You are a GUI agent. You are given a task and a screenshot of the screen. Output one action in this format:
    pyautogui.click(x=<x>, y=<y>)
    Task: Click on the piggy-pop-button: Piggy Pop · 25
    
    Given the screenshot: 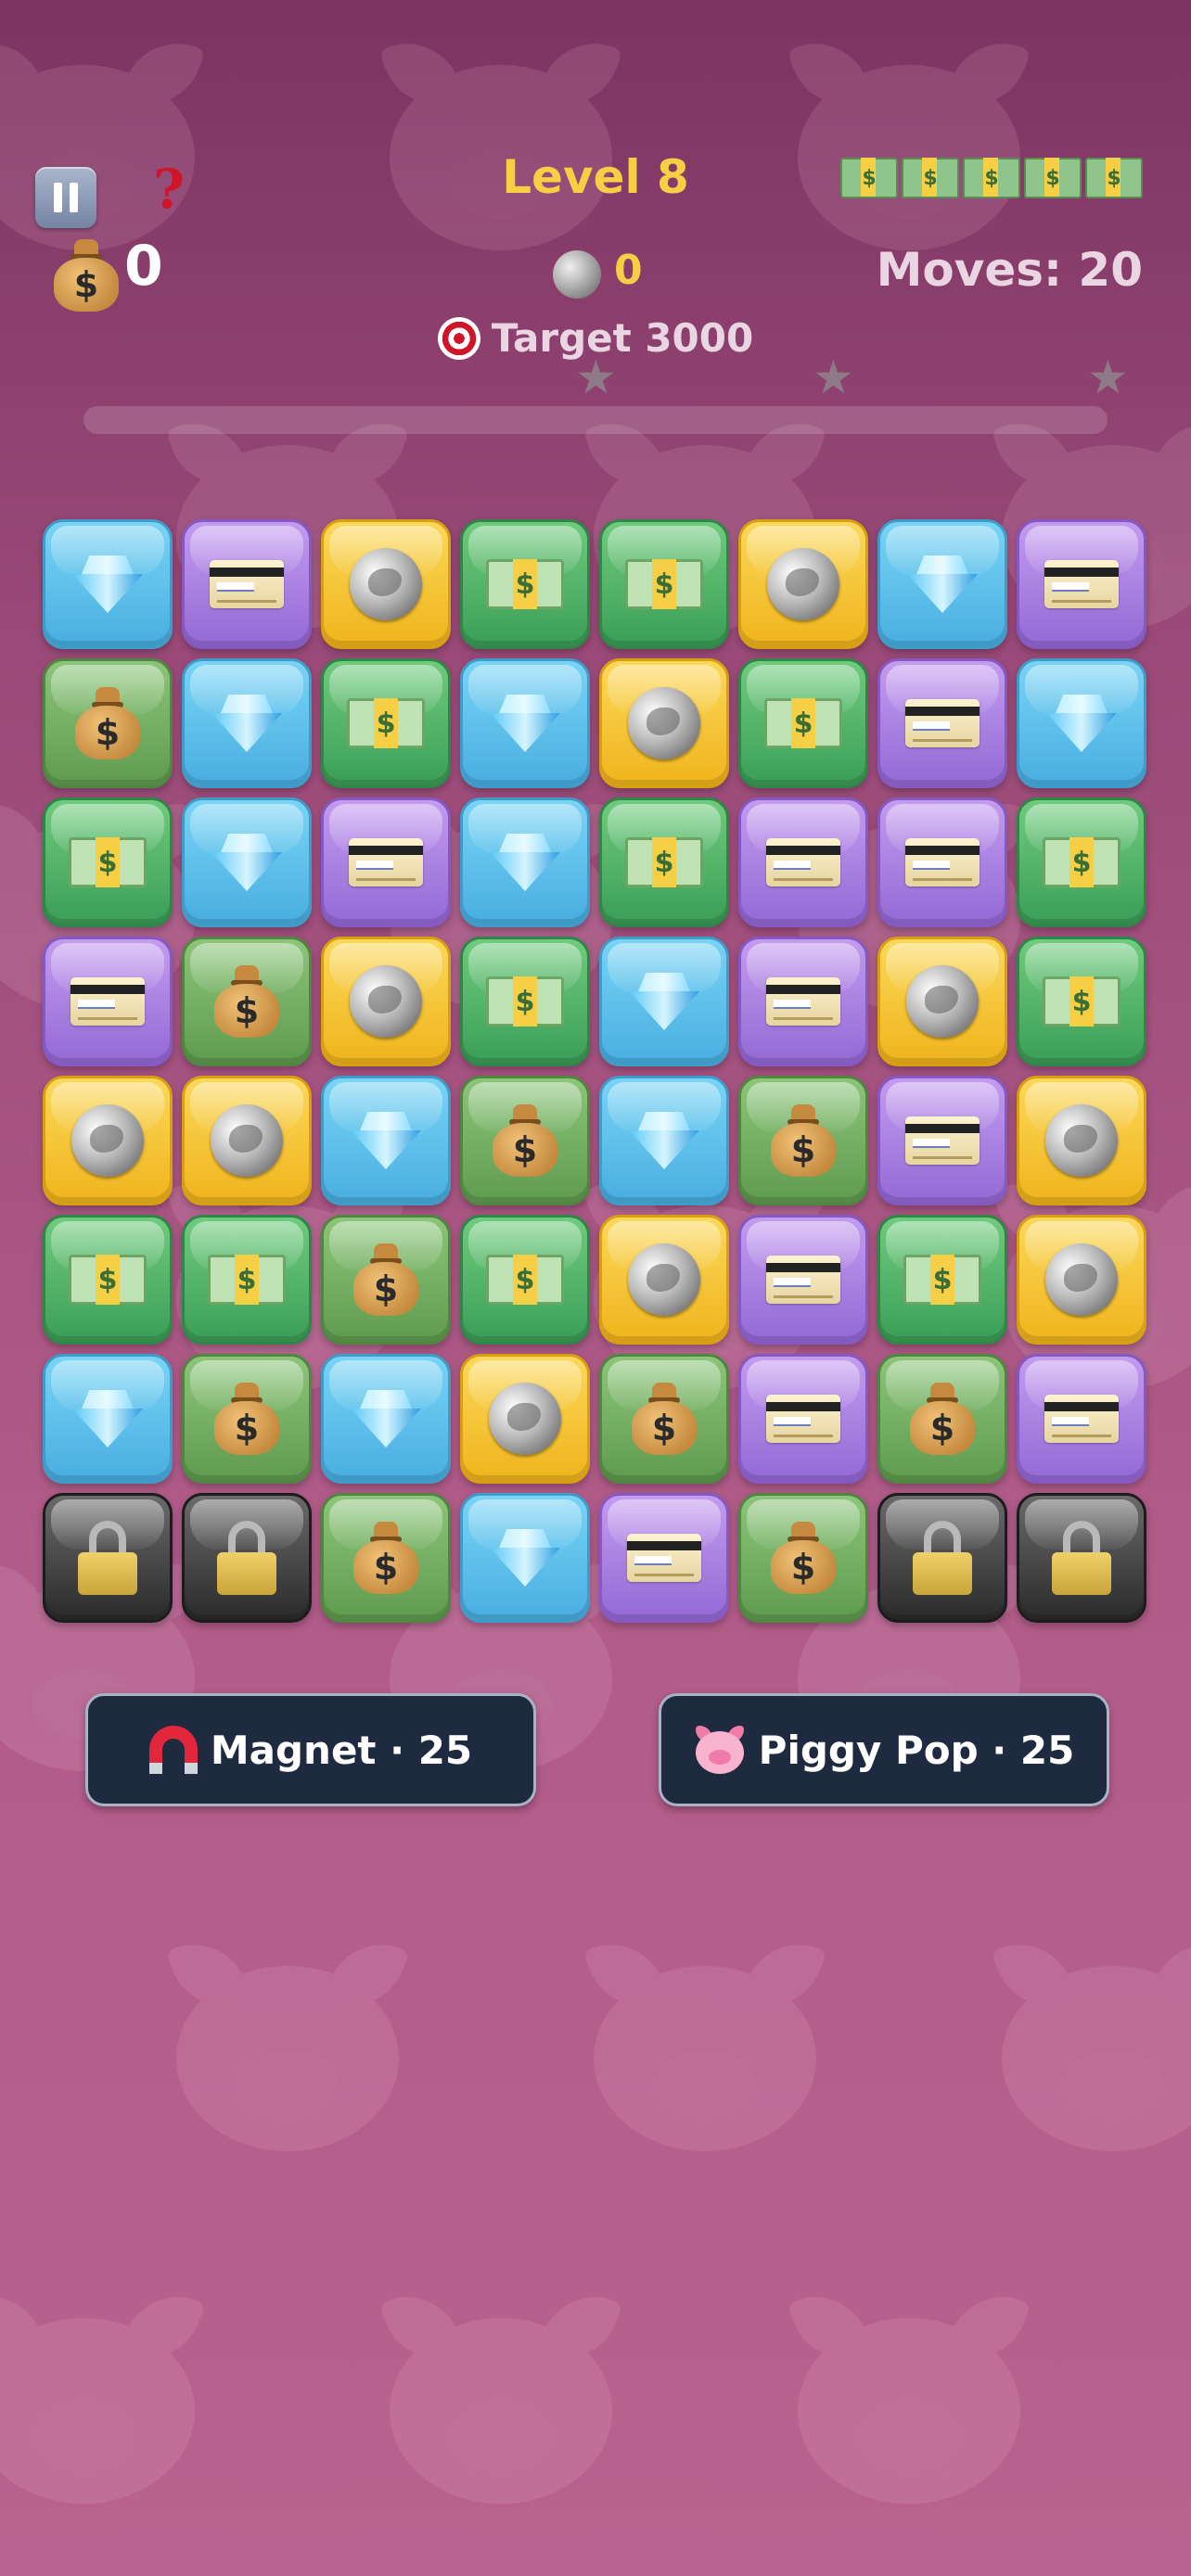 What is the action you would take?
    pyautogui.click(x=884, y=1749)
    